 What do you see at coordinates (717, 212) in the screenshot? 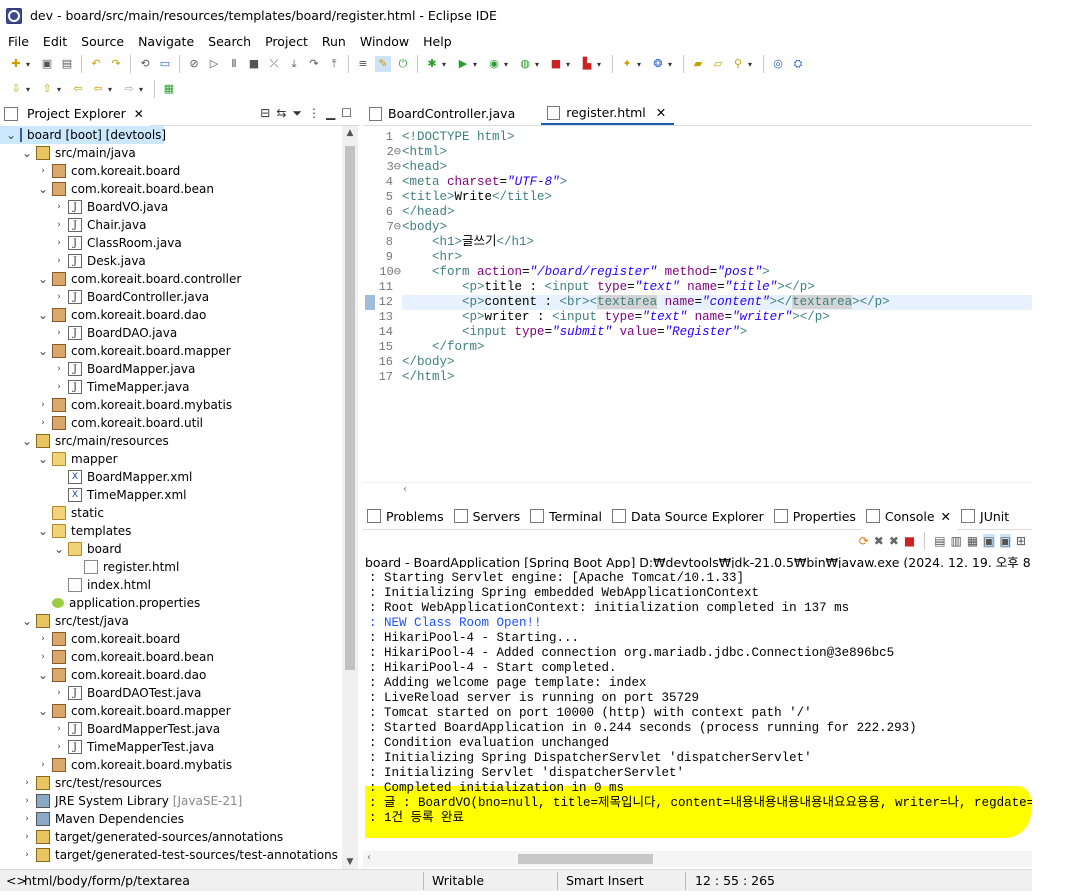
I see `code-line: </head>` at bounding box center [717, 212].